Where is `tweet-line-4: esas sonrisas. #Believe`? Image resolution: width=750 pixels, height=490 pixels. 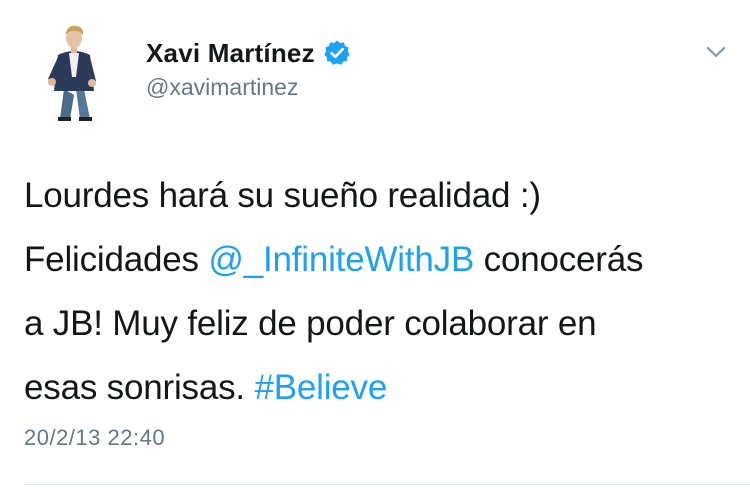 tweet-line-4: esas sonrisas. #Believe is located at coordinates (379, 388).